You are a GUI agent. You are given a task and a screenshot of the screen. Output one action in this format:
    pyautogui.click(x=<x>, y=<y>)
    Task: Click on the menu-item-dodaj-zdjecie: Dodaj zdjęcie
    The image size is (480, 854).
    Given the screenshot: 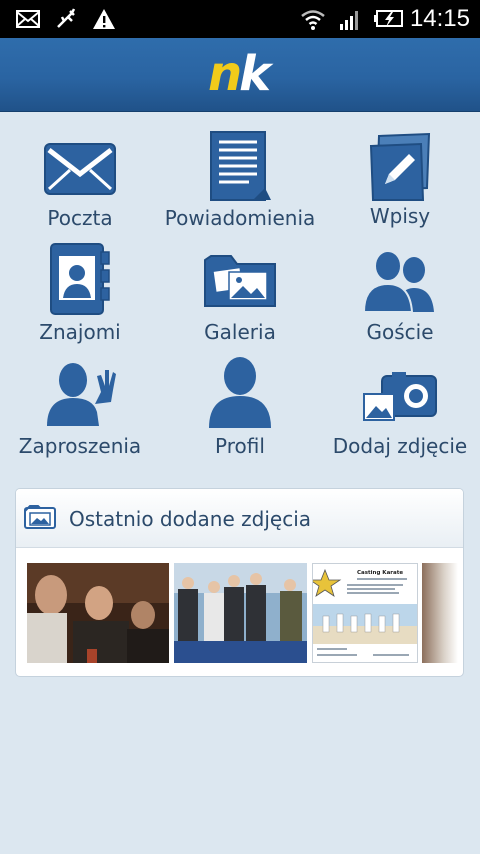 What is the action you would take?
    pyautogui.click(x=400, y=410)
    